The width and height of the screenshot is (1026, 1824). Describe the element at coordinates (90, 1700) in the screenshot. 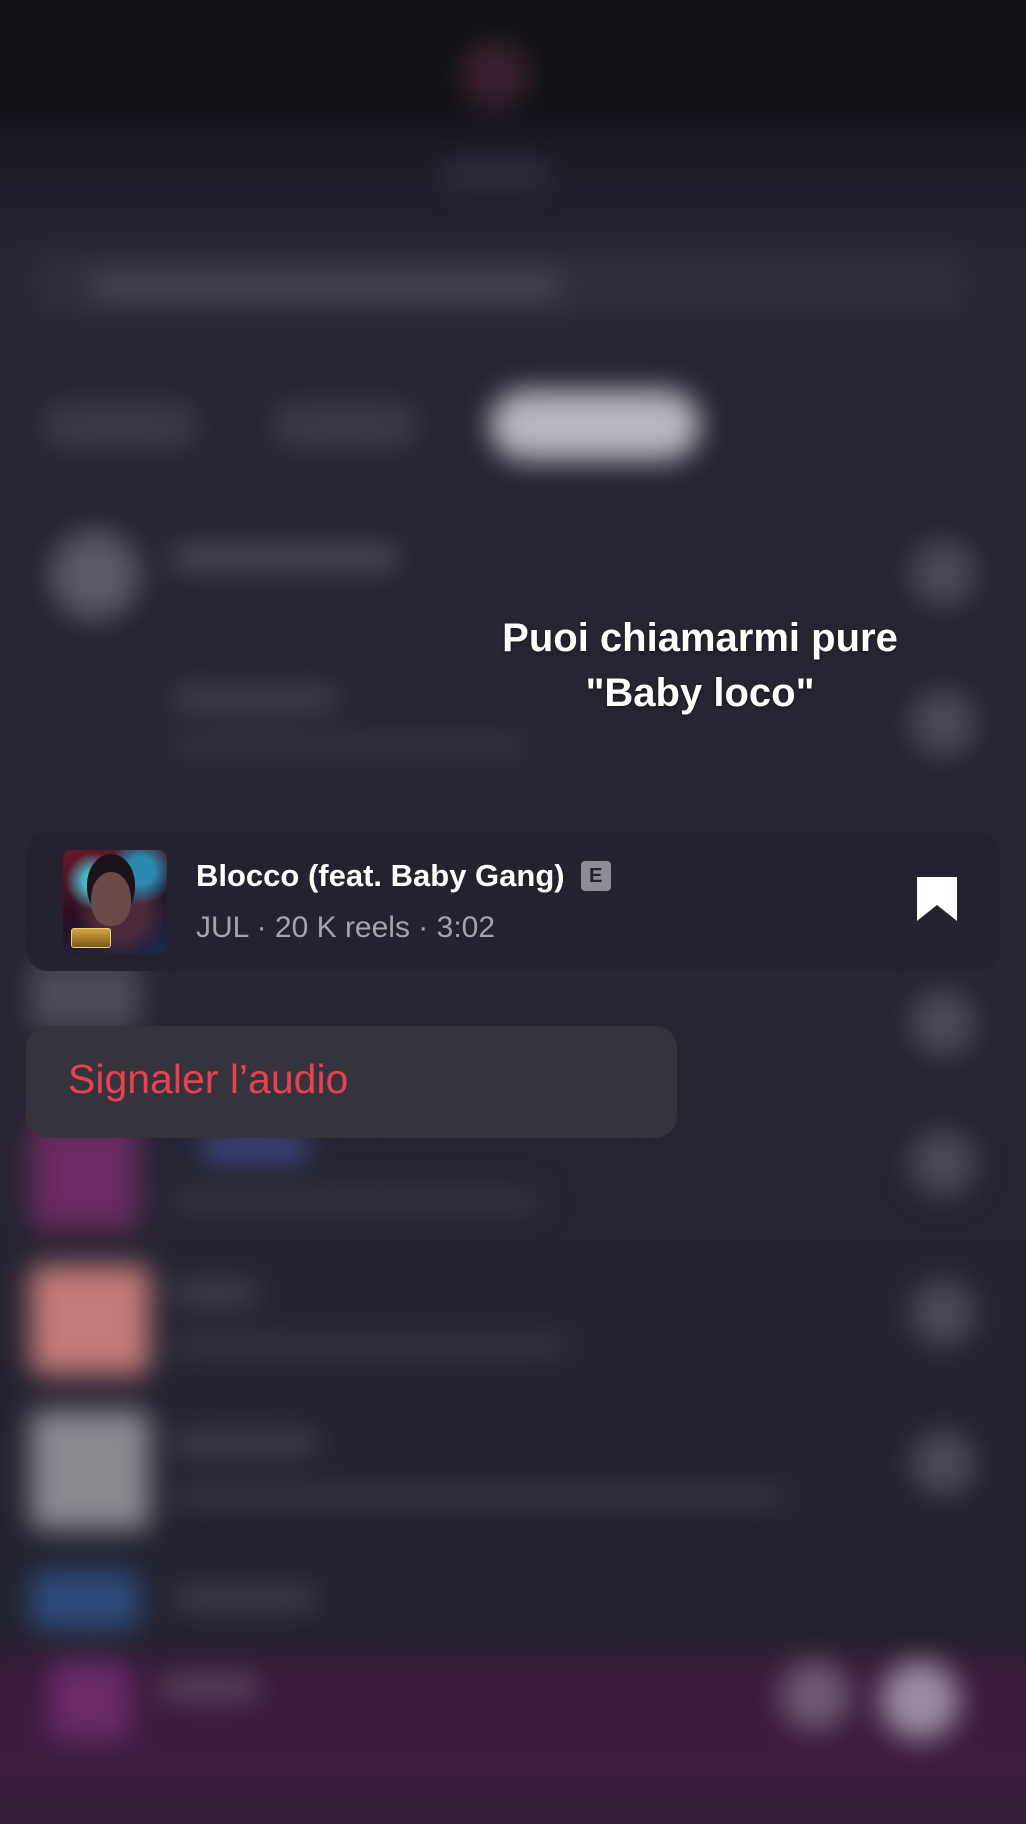

I see `blurred-player-thumb` at that location.